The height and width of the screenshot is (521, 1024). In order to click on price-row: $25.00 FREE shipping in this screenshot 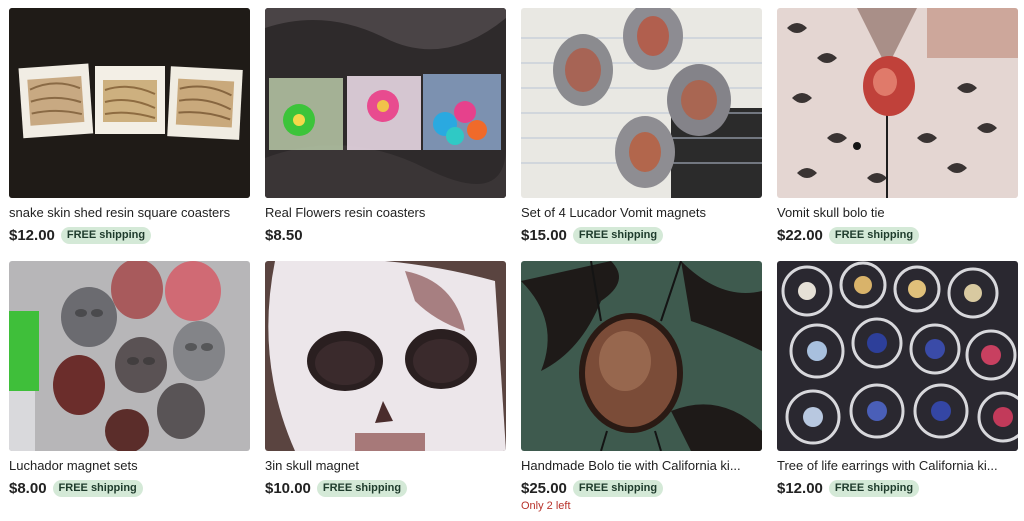, I will do `click(641, 488)`.